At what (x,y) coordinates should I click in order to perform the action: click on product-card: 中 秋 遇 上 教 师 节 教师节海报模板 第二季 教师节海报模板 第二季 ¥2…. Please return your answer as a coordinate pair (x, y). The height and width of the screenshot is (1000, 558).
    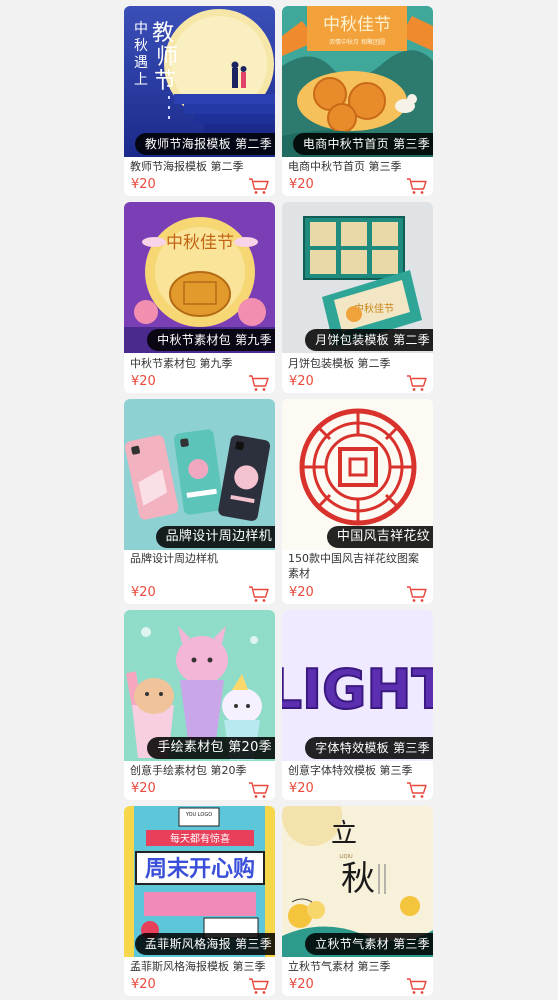
    Looking at the image, I should click on (199, 101).